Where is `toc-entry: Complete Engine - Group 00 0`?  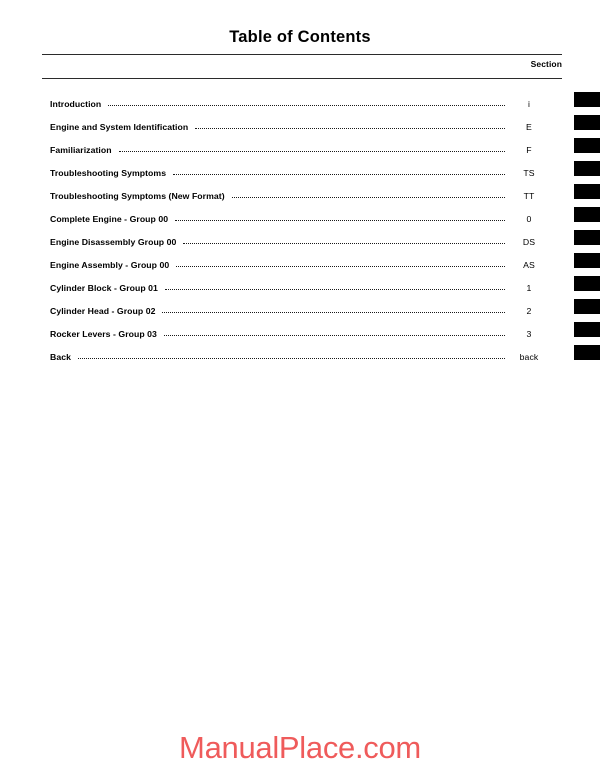
toc-entry: Complete Engine - Group 00 0 is located at coordinates (300, 218).